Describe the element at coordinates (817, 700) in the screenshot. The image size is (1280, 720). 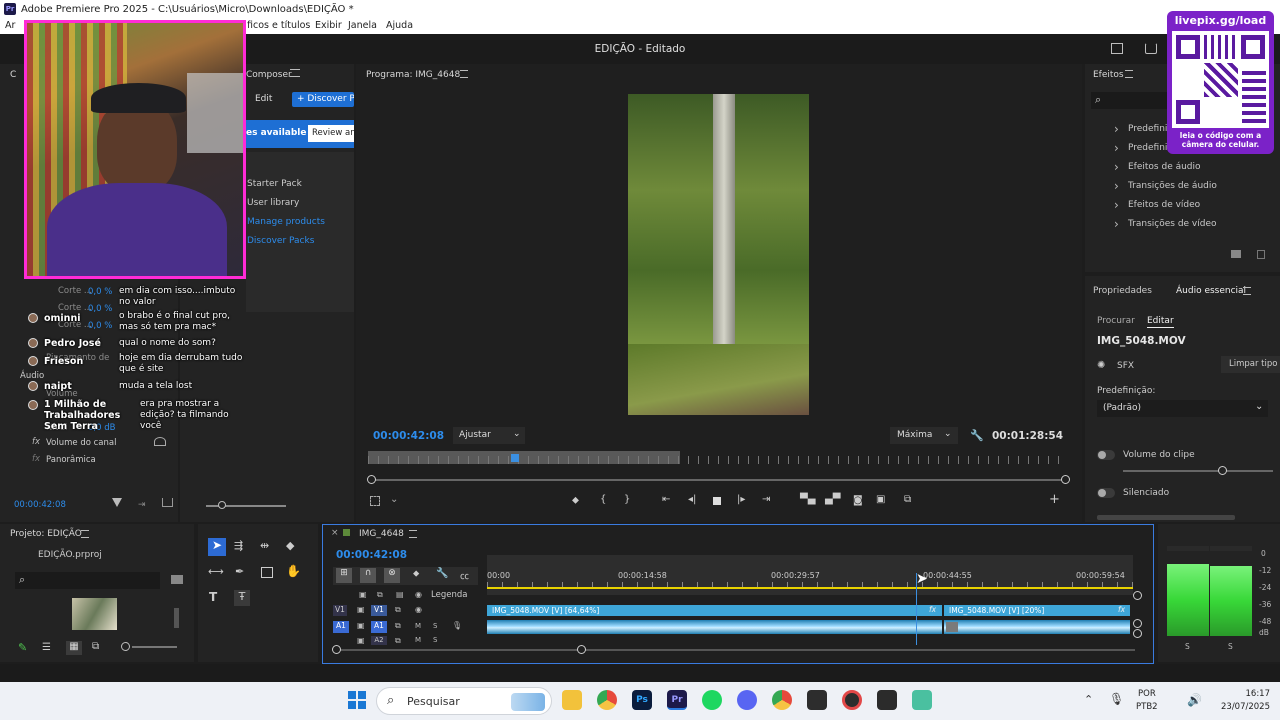
I see `obs-icon` at that location.